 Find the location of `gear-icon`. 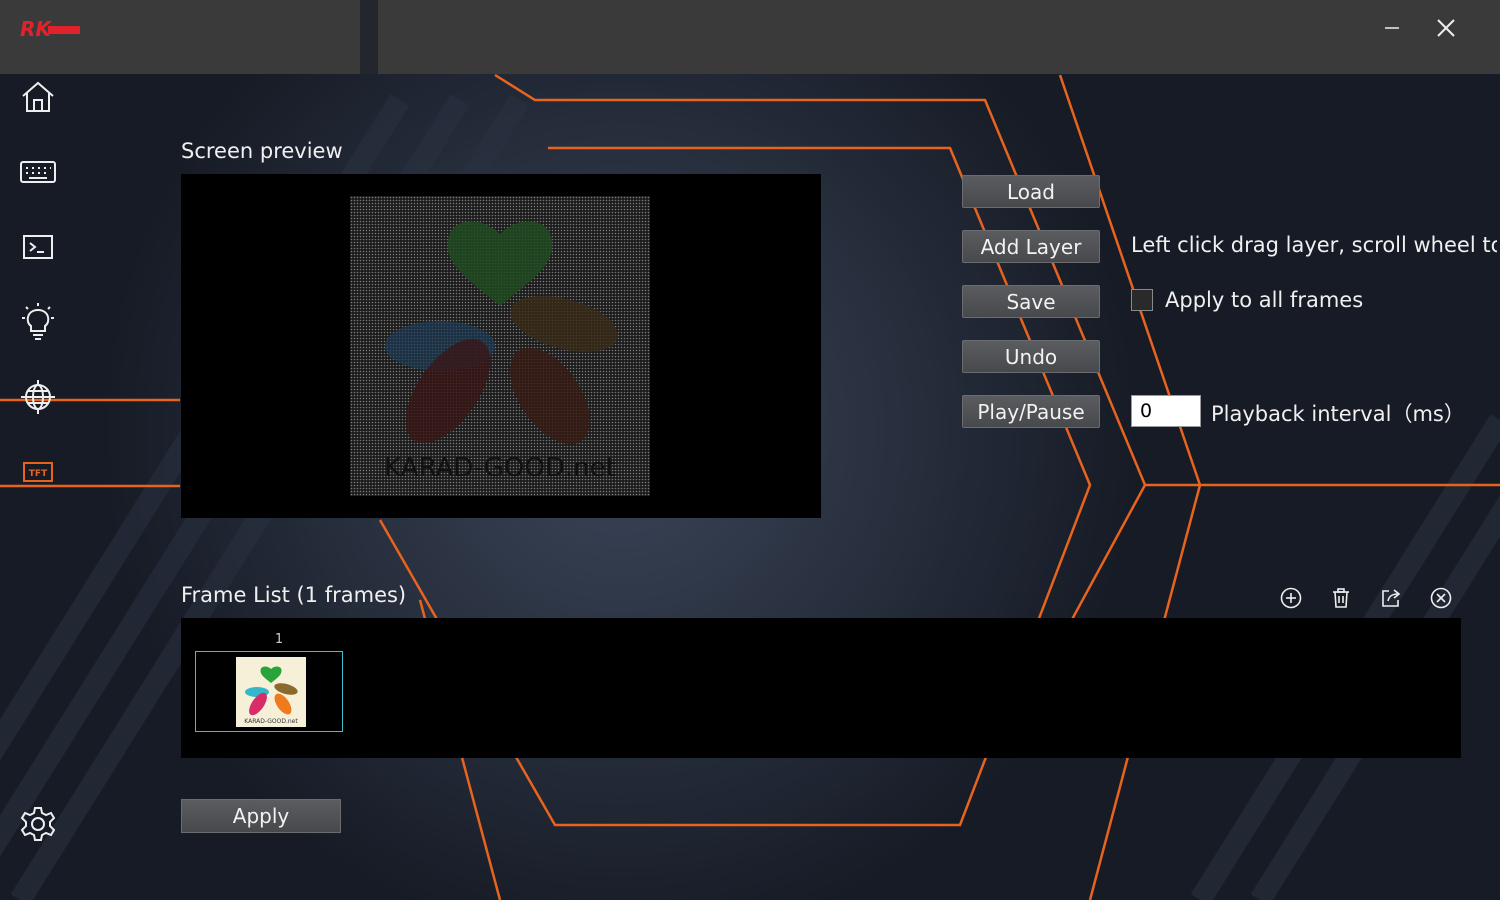

gear-icon is located at coordinates (38, 824).